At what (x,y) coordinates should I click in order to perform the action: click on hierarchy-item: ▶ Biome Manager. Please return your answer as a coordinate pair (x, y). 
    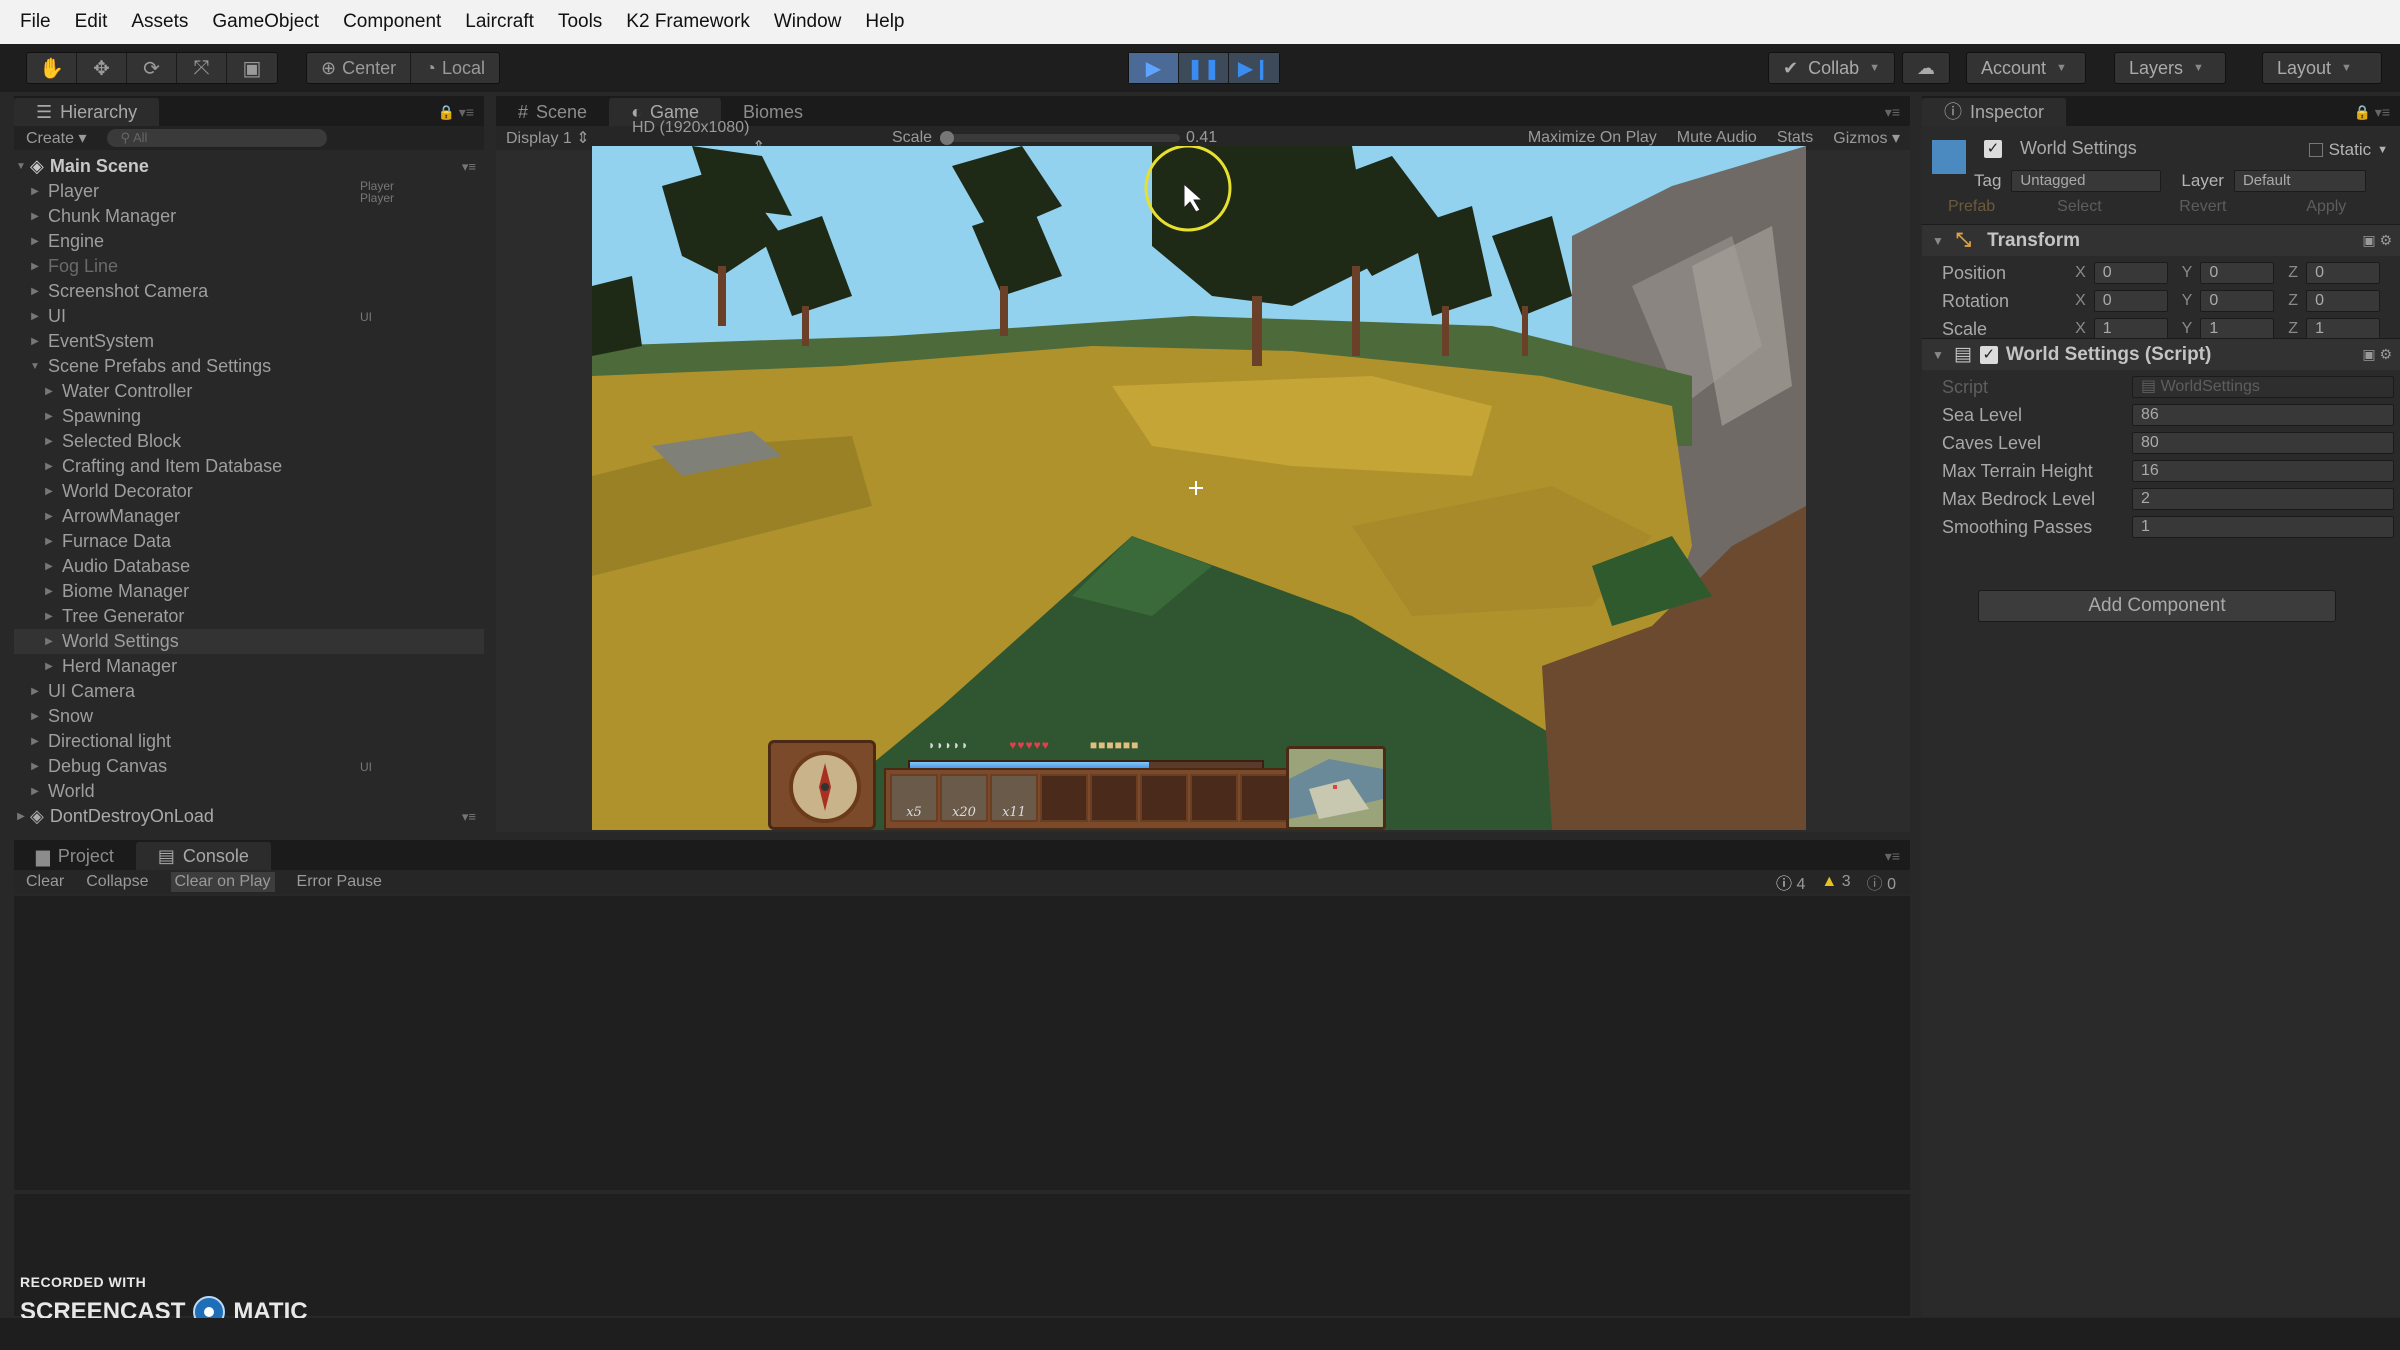
    Looking at the image, I should click on (249, 591).